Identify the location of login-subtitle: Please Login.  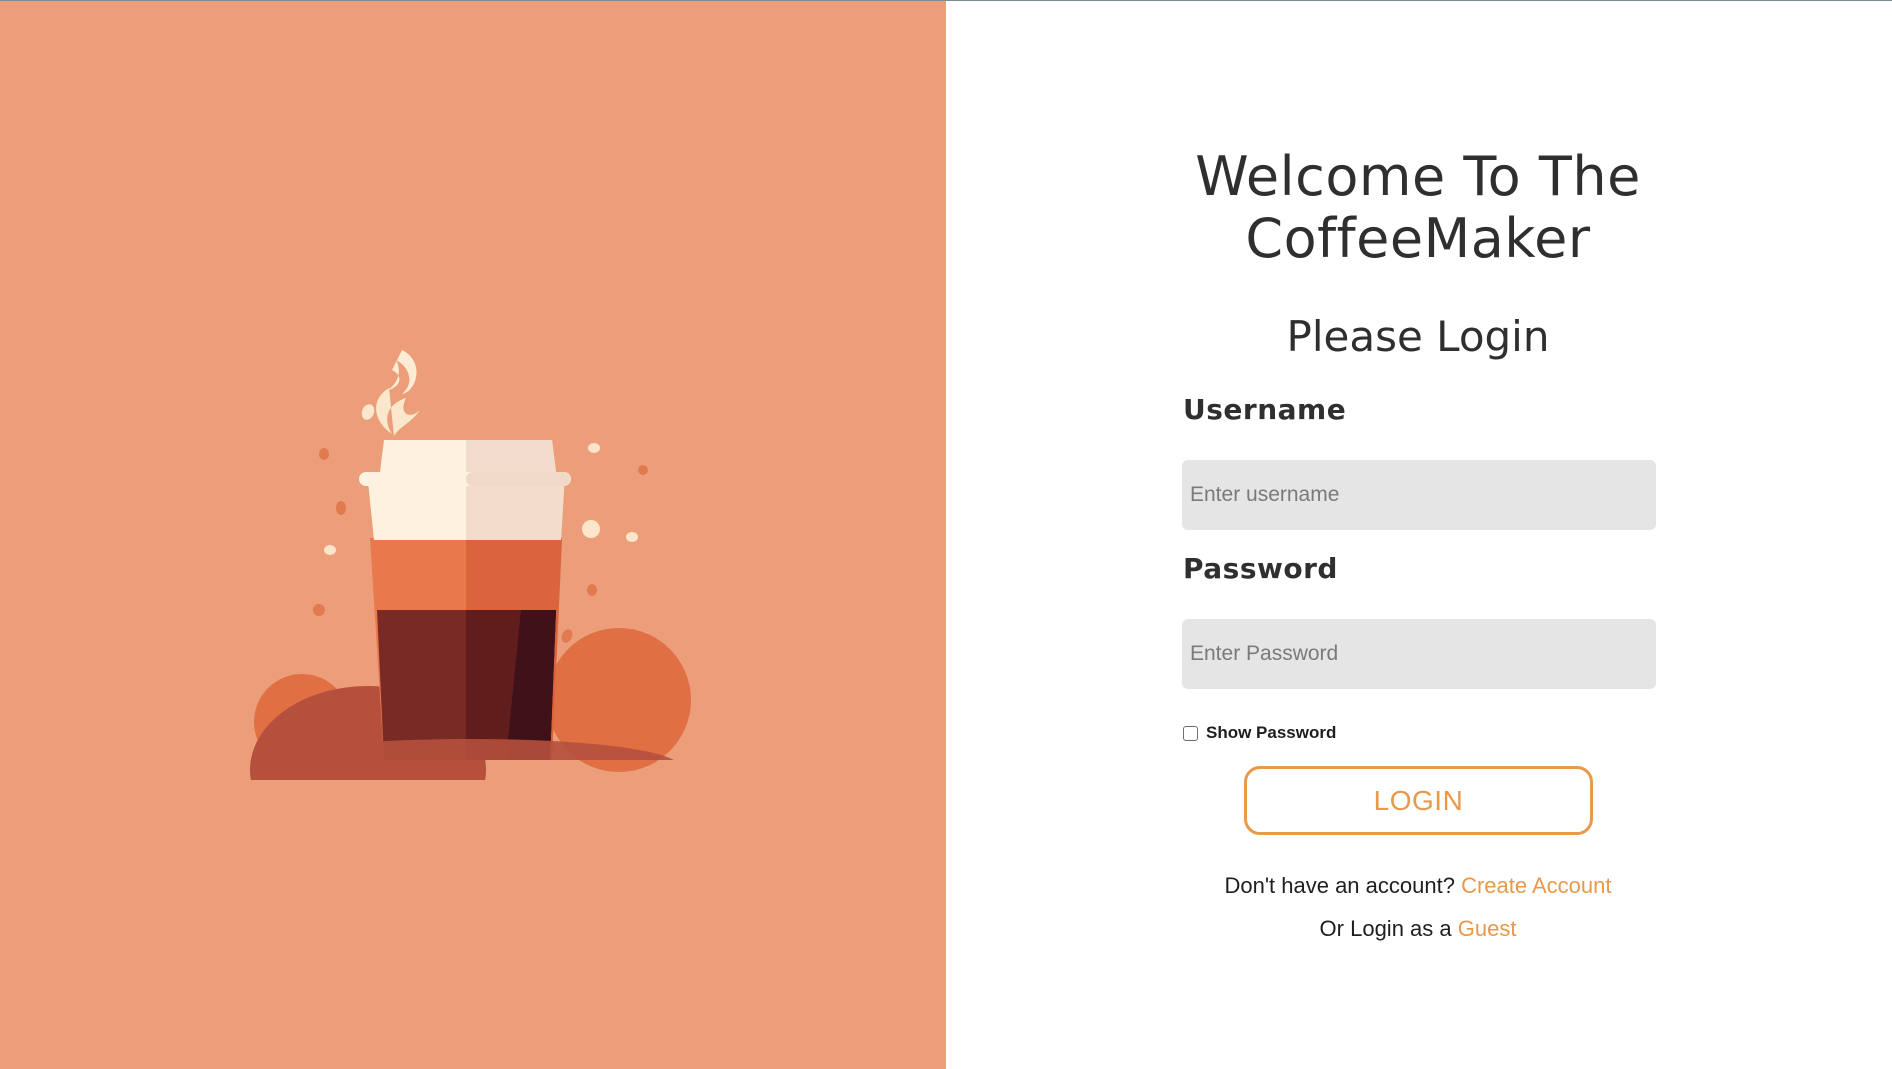
(1418, 336).